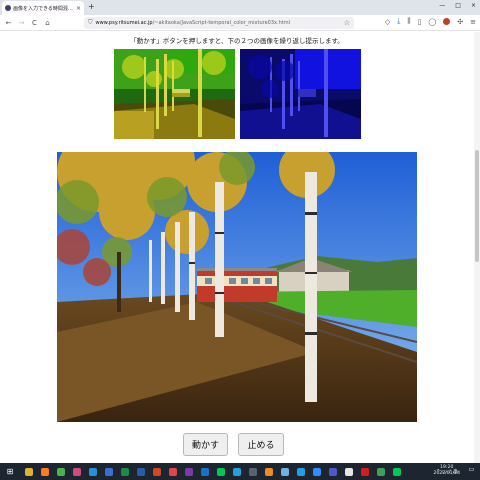  What do you see at coordinates (125, 471) in the screenshot?
I see `excel-taskbar-icon` at bounding box center [125, 471].